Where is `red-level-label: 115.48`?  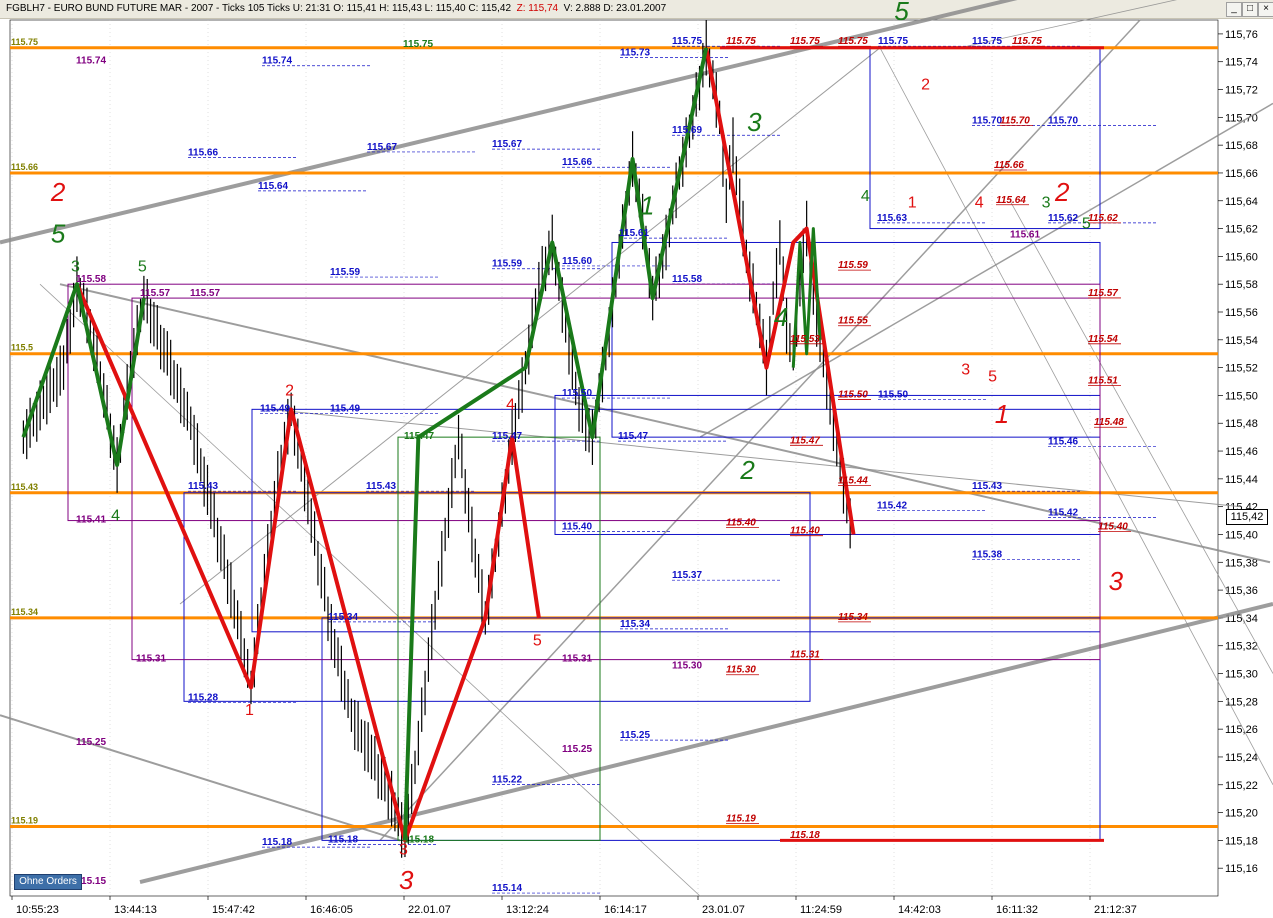 red-level-label: 115.48 is located at coordinates (1109, 422).